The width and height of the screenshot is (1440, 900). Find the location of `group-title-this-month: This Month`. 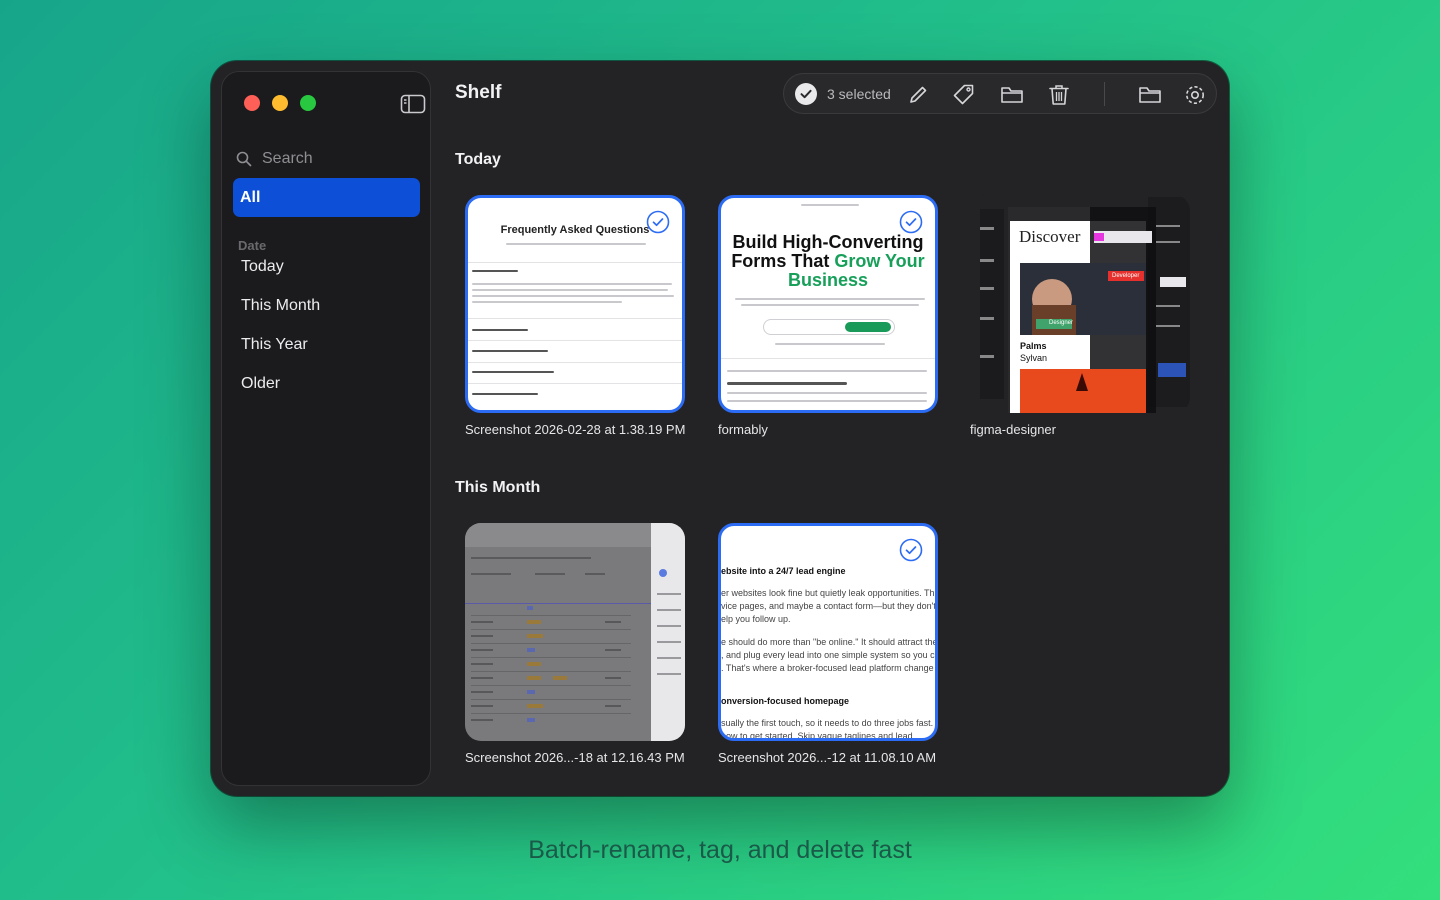

group-title-this-month: This Month is located at coordinates (498, 487).